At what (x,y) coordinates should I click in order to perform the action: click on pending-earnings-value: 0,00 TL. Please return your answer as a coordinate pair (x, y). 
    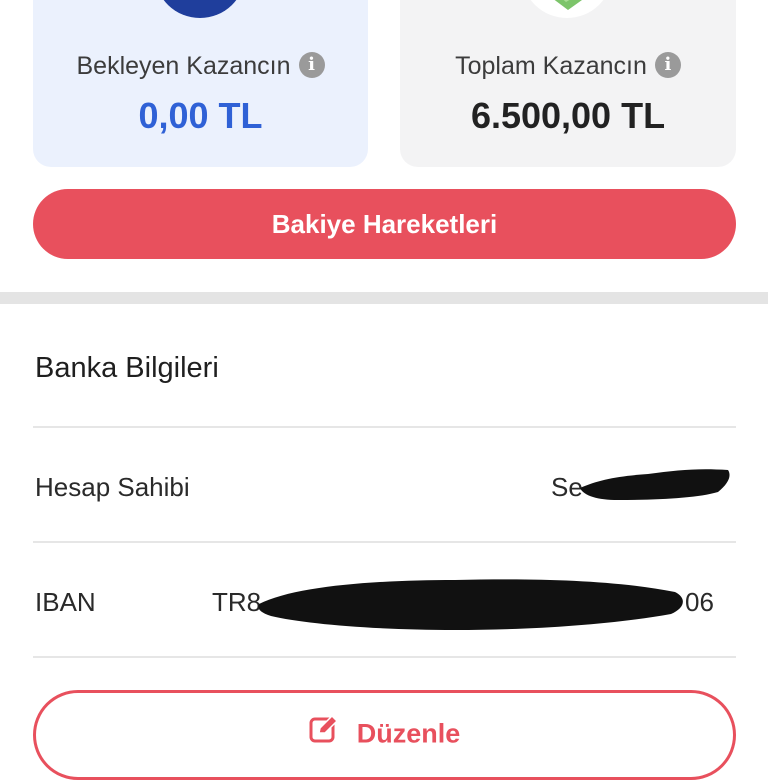
    Looking at the image, I should click on (200, 115).